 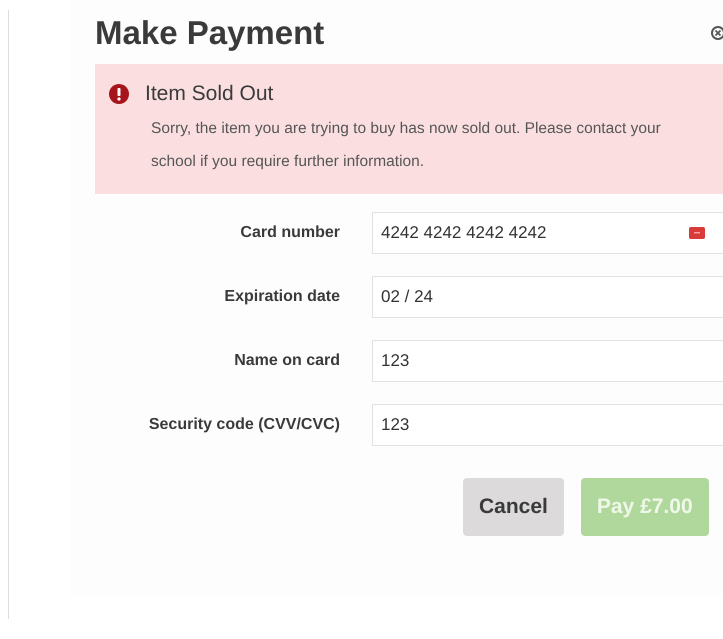 I want to click on dialog-title: Make Payment, so click(x=209, y=33).